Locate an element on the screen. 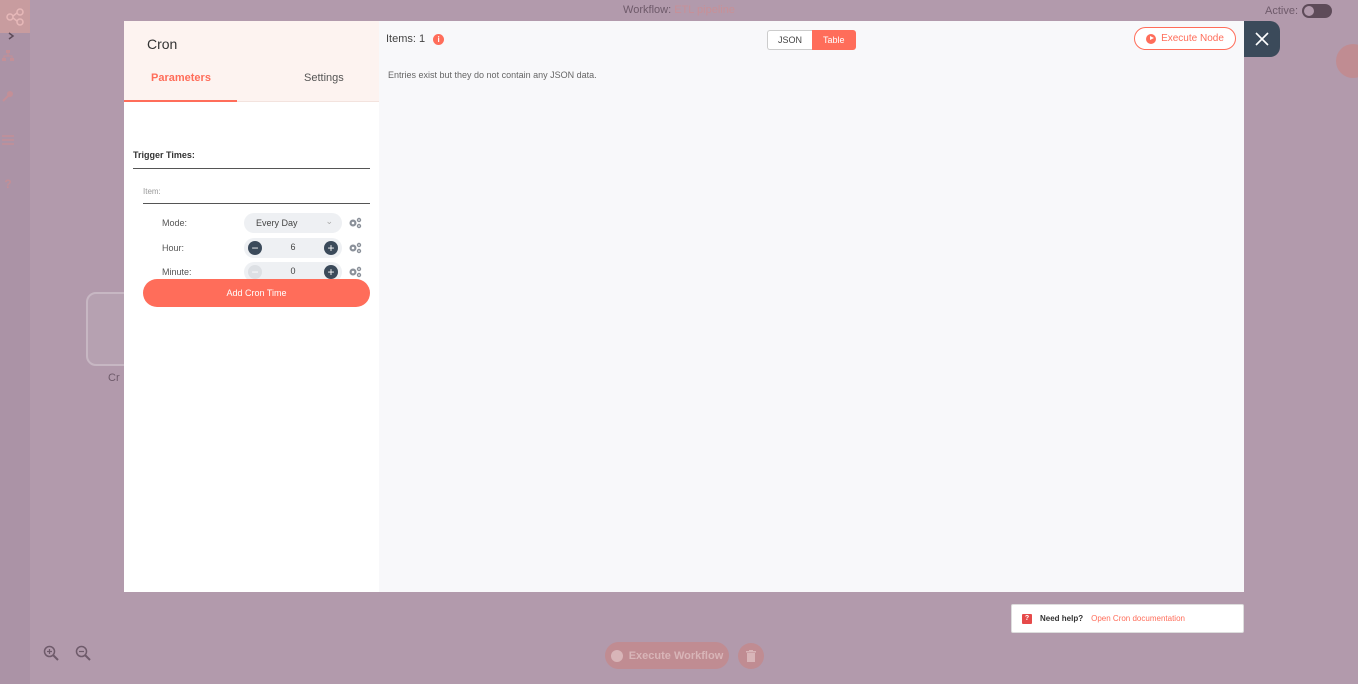 This screenshot has width=1358, height=684. execute-node-button: Execute Node is located at coordinates (1185, 38).